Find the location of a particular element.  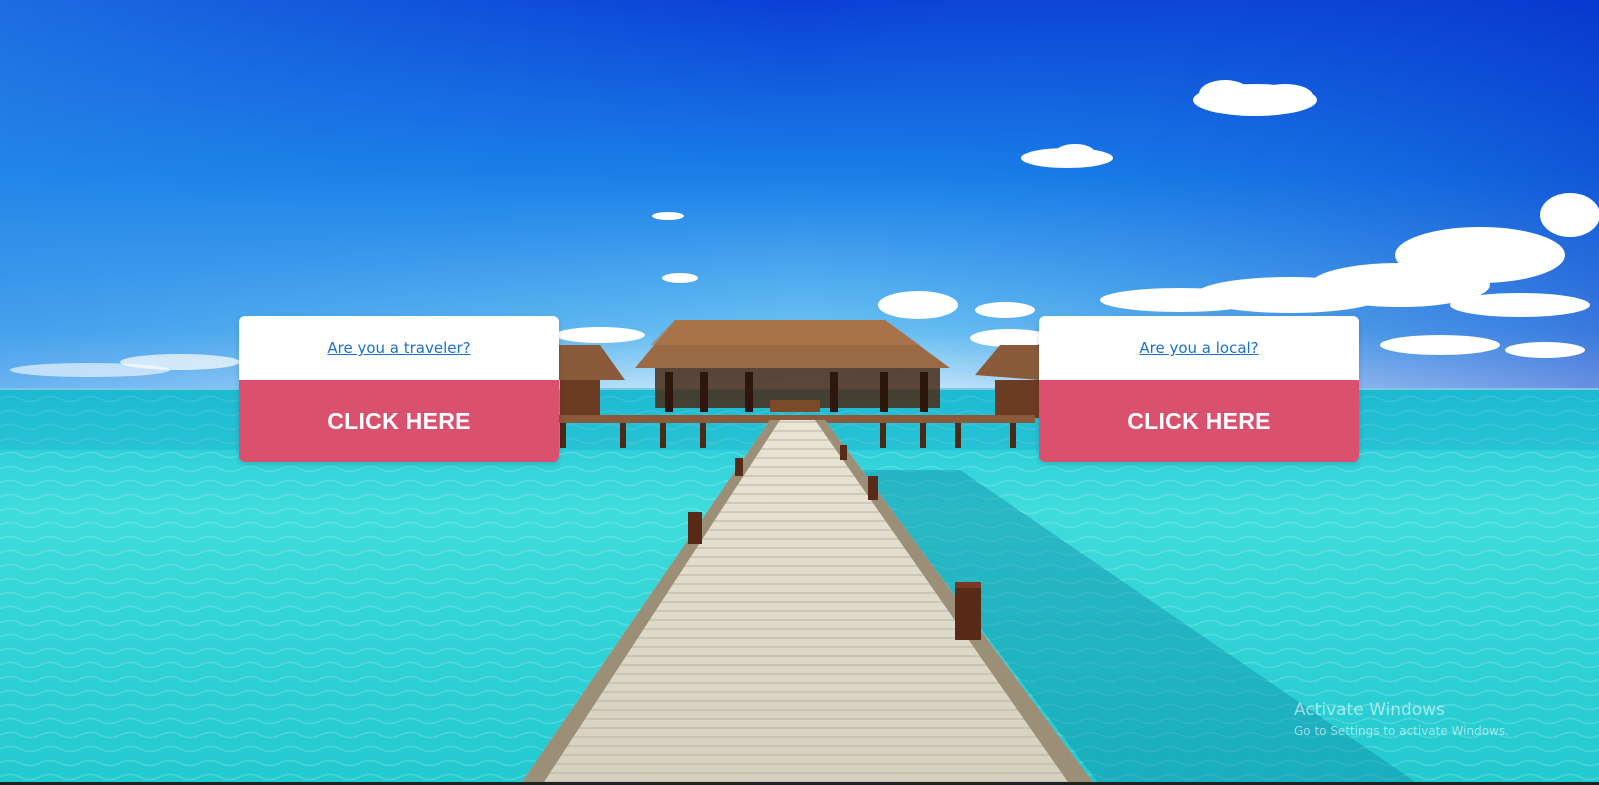

traveler-question-link: Are you a traveler? is located at coordinates (398, 348).